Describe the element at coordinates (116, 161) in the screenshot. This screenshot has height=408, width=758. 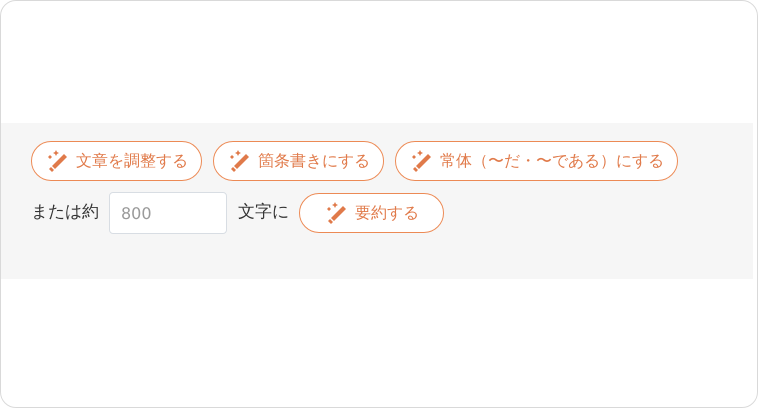
I see `action-button: 文章を調整する` at that location.